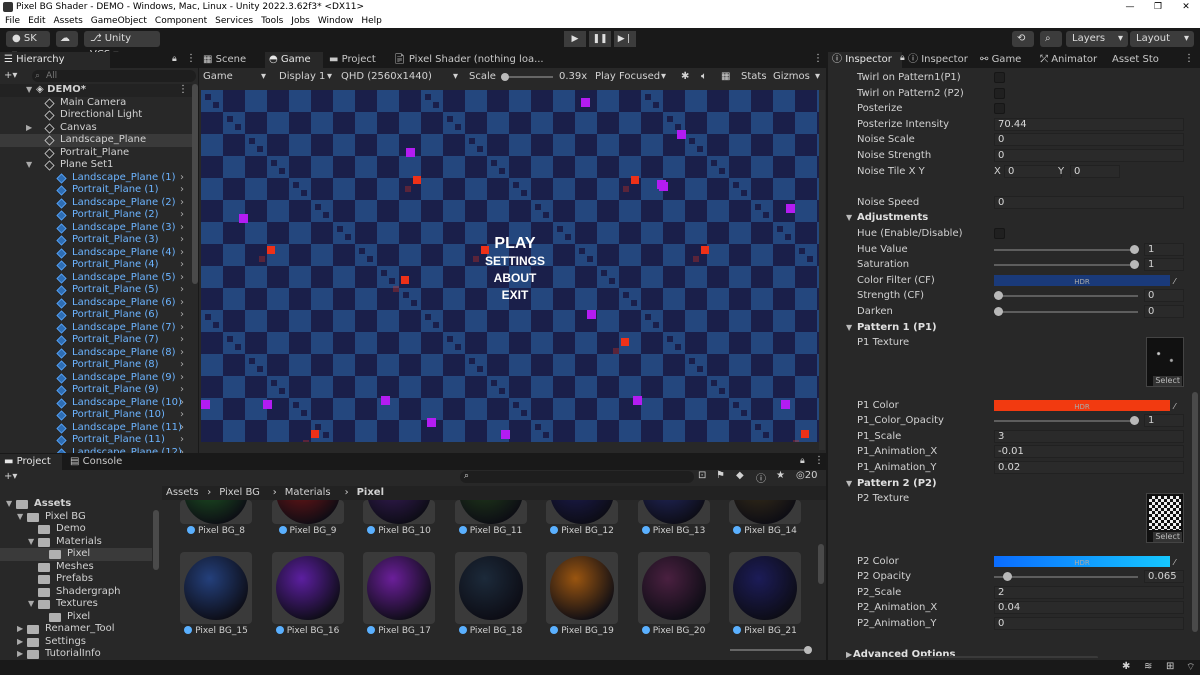 This screenshot has width=1200, height=675. I want to click on property-field: -0.01, so click(1089, 452).